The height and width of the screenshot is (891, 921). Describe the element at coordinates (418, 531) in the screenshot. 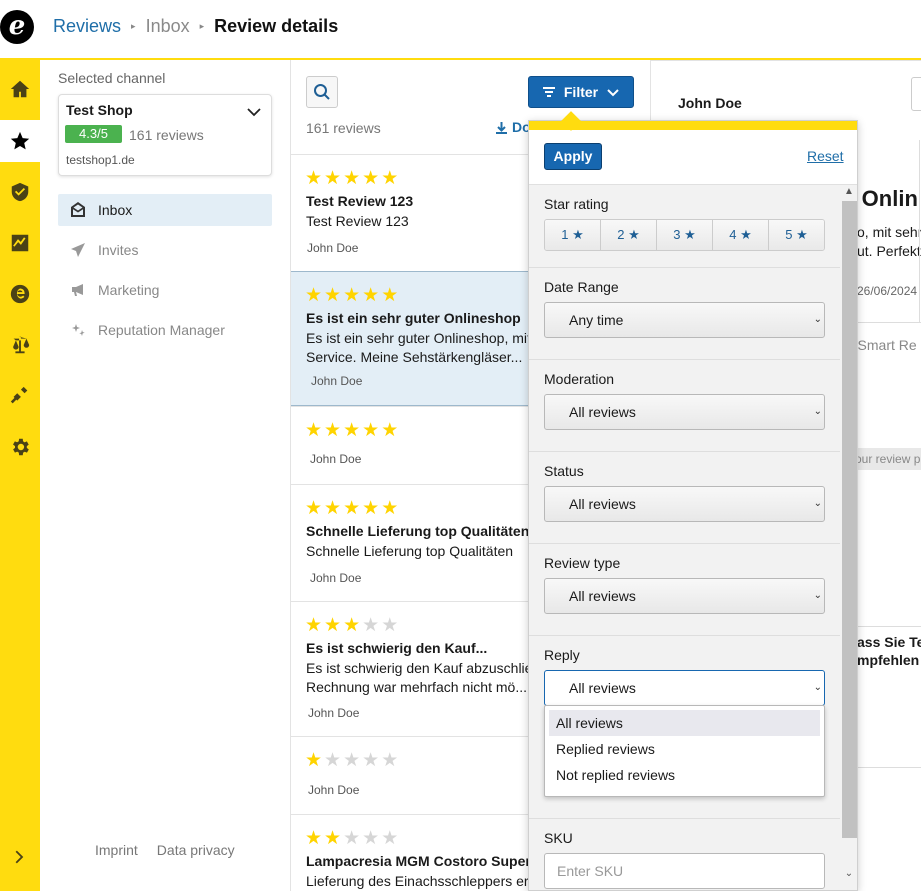

I see `review-title: Schnelle Lieferung top Qualitäten` at that location.